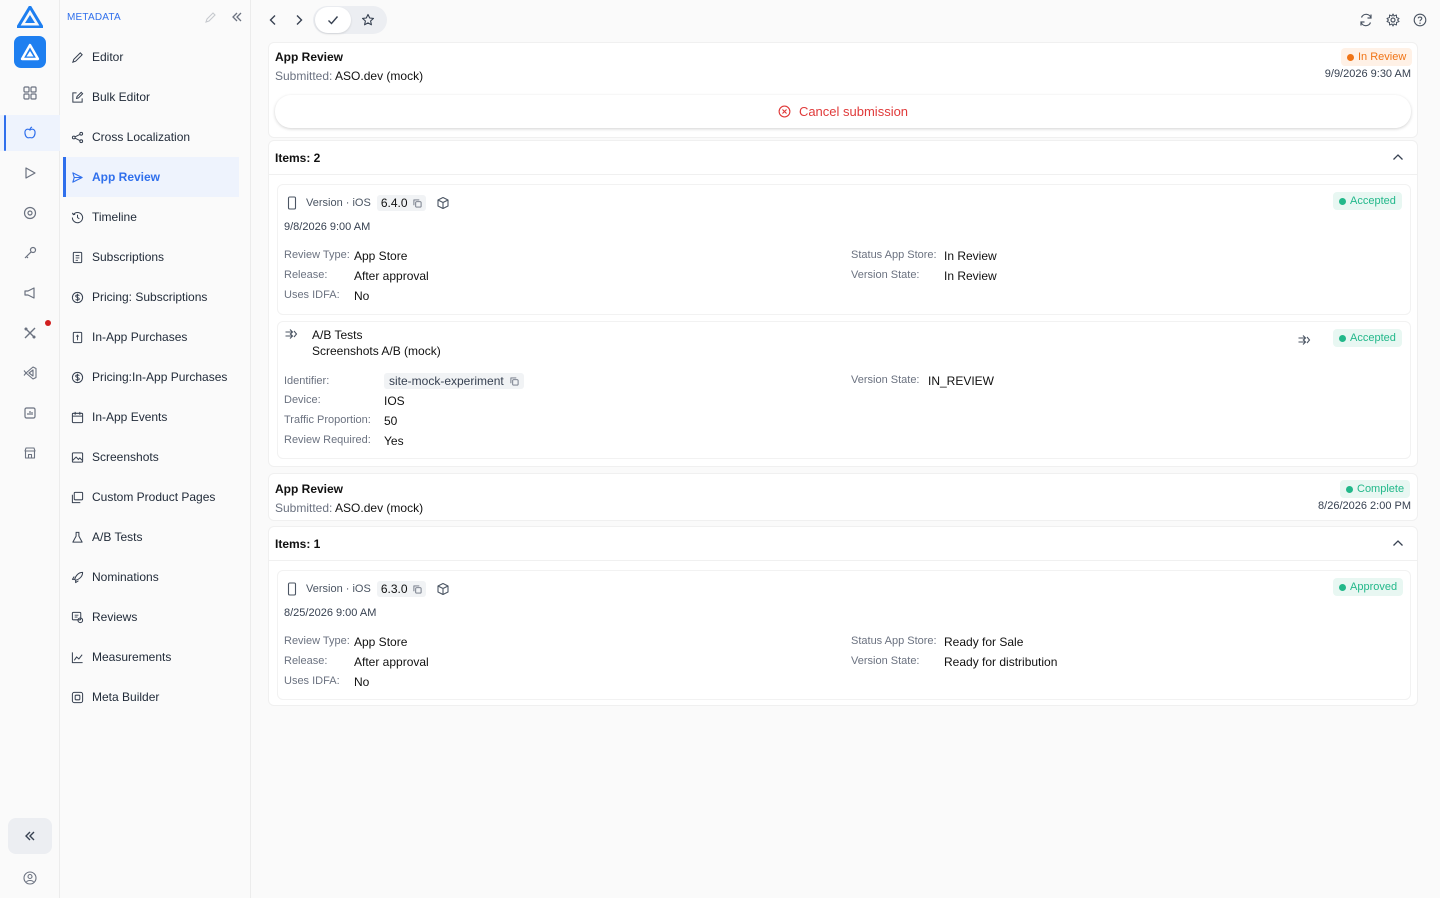 Image resolution: width=1440 pixels, height=898 pixels. I want to click on review-type-value: App Store, so click(381, 642).